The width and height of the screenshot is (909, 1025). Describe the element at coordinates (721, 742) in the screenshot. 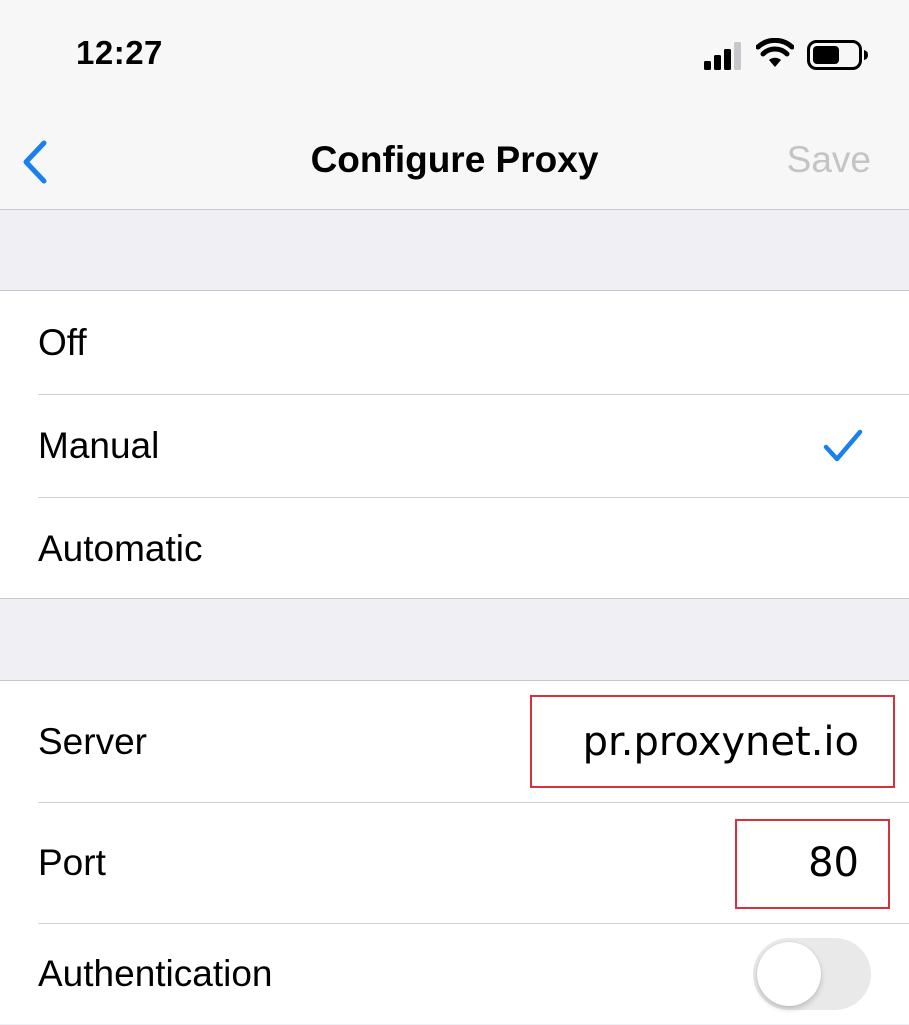

I see `server-field: pr.proxynet.io` at that location.